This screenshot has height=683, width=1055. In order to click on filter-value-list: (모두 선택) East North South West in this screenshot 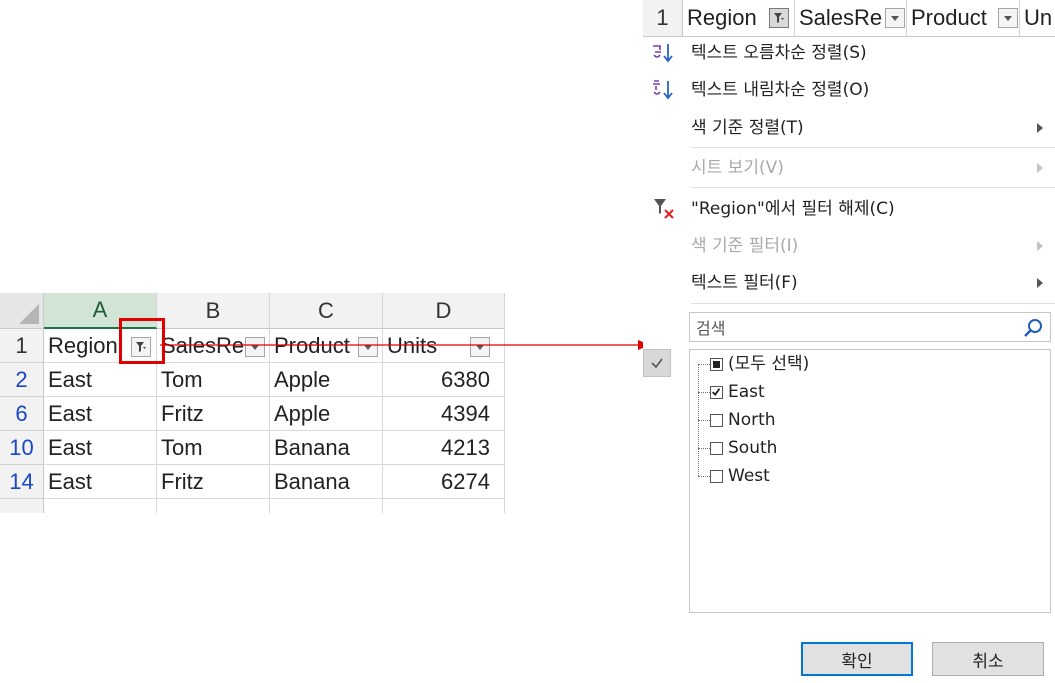, I will do `click(870, 481)`.